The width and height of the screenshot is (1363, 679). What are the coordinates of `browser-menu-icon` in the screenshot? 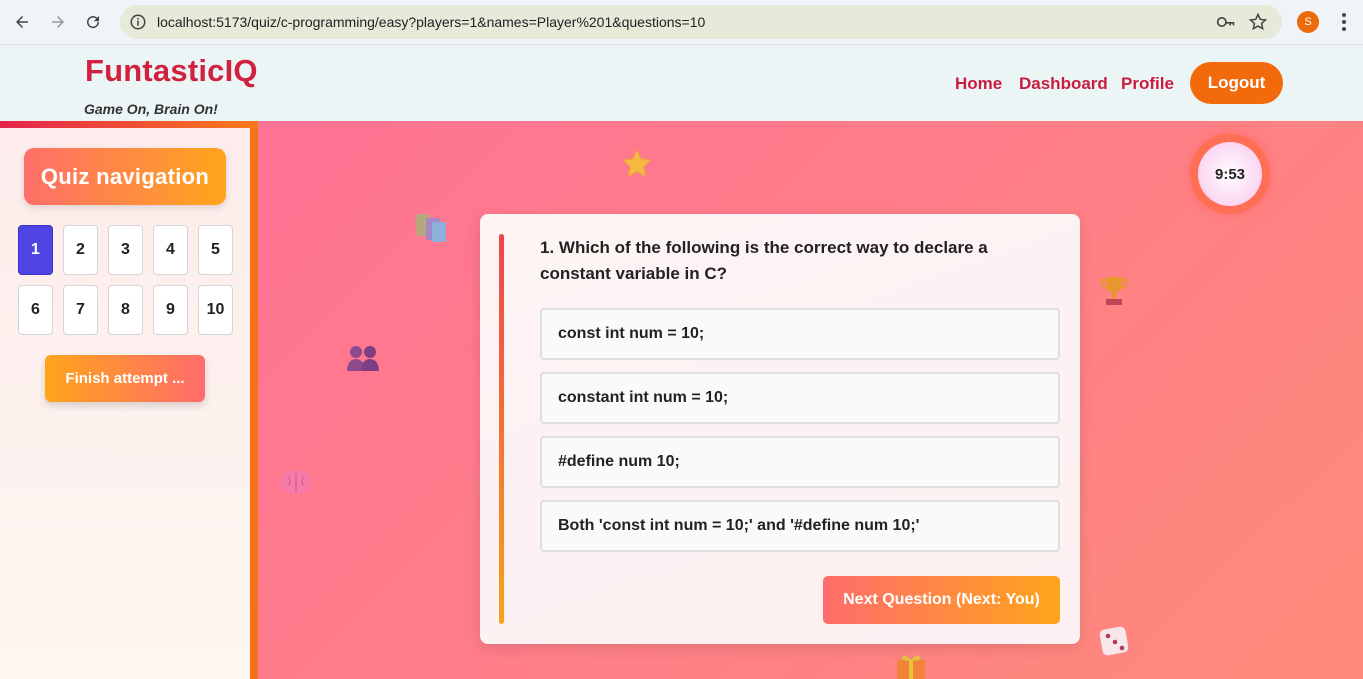 It's located at (1344, 22).